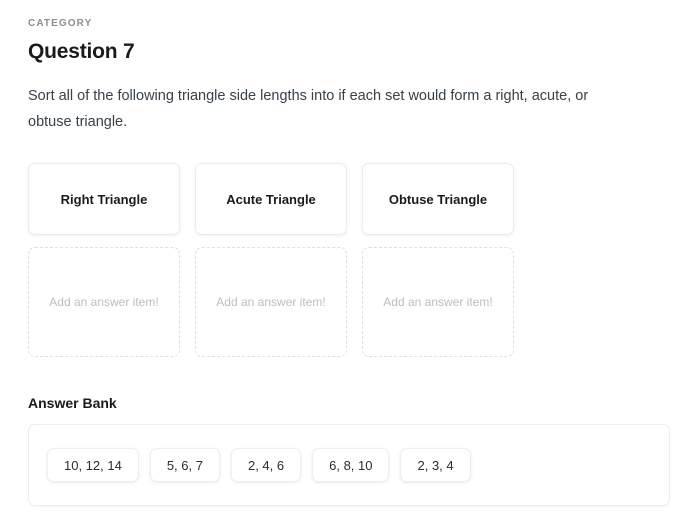 This screenshot has width=699, height=531. I want to click on sort-column-acute-triangle: Acute Triangle Add an answer item!, so click(271, 260).